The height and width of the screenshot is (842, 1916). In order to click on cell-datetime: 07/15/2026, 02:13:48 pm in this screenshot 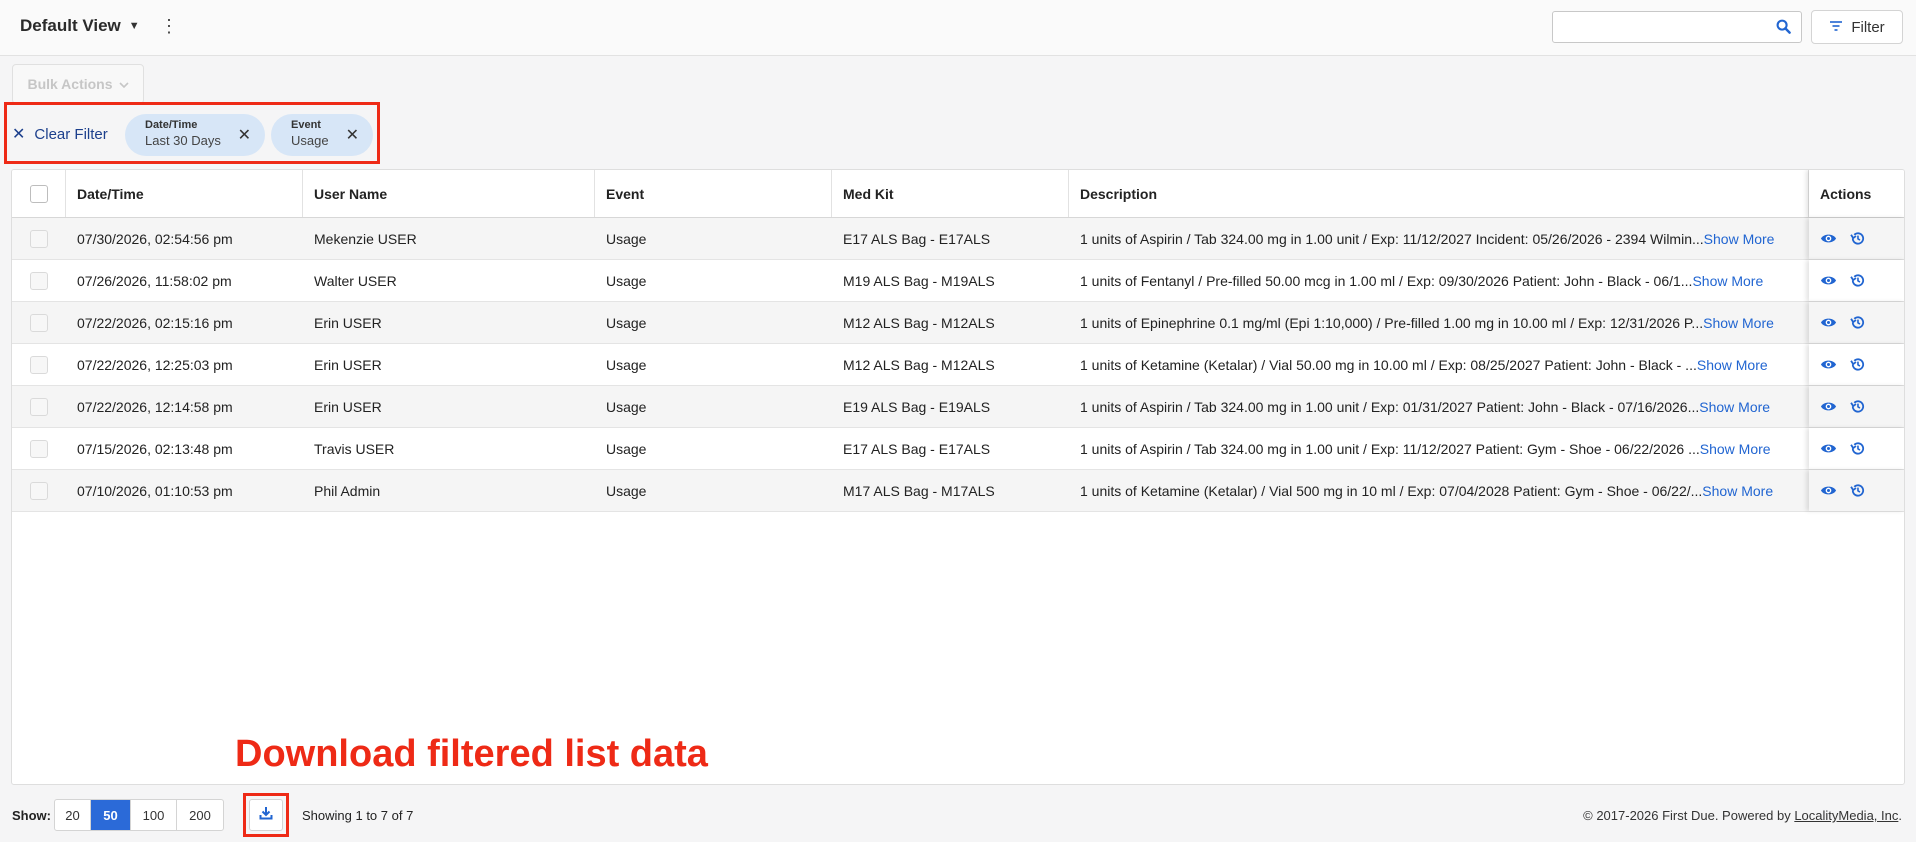, I will do `click(155, 448)`.